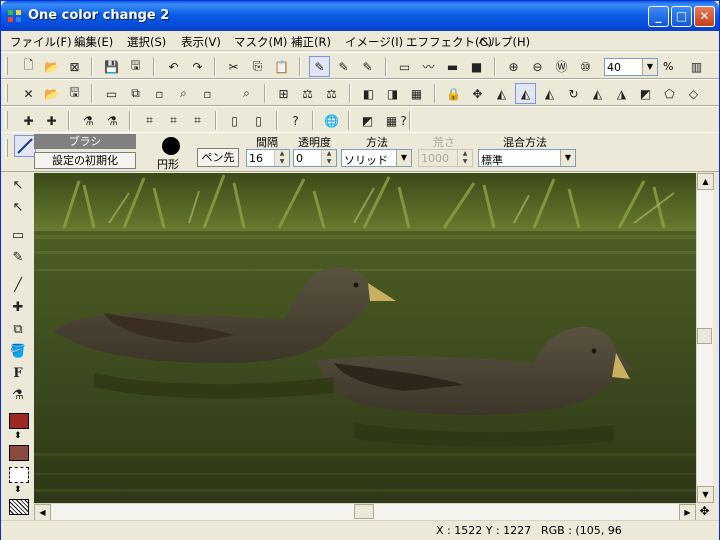 The image size is (720, 540). Describe the element at coordinates (149, 120) in the screenshot. I see `crop-icon: ⌗` at that location.